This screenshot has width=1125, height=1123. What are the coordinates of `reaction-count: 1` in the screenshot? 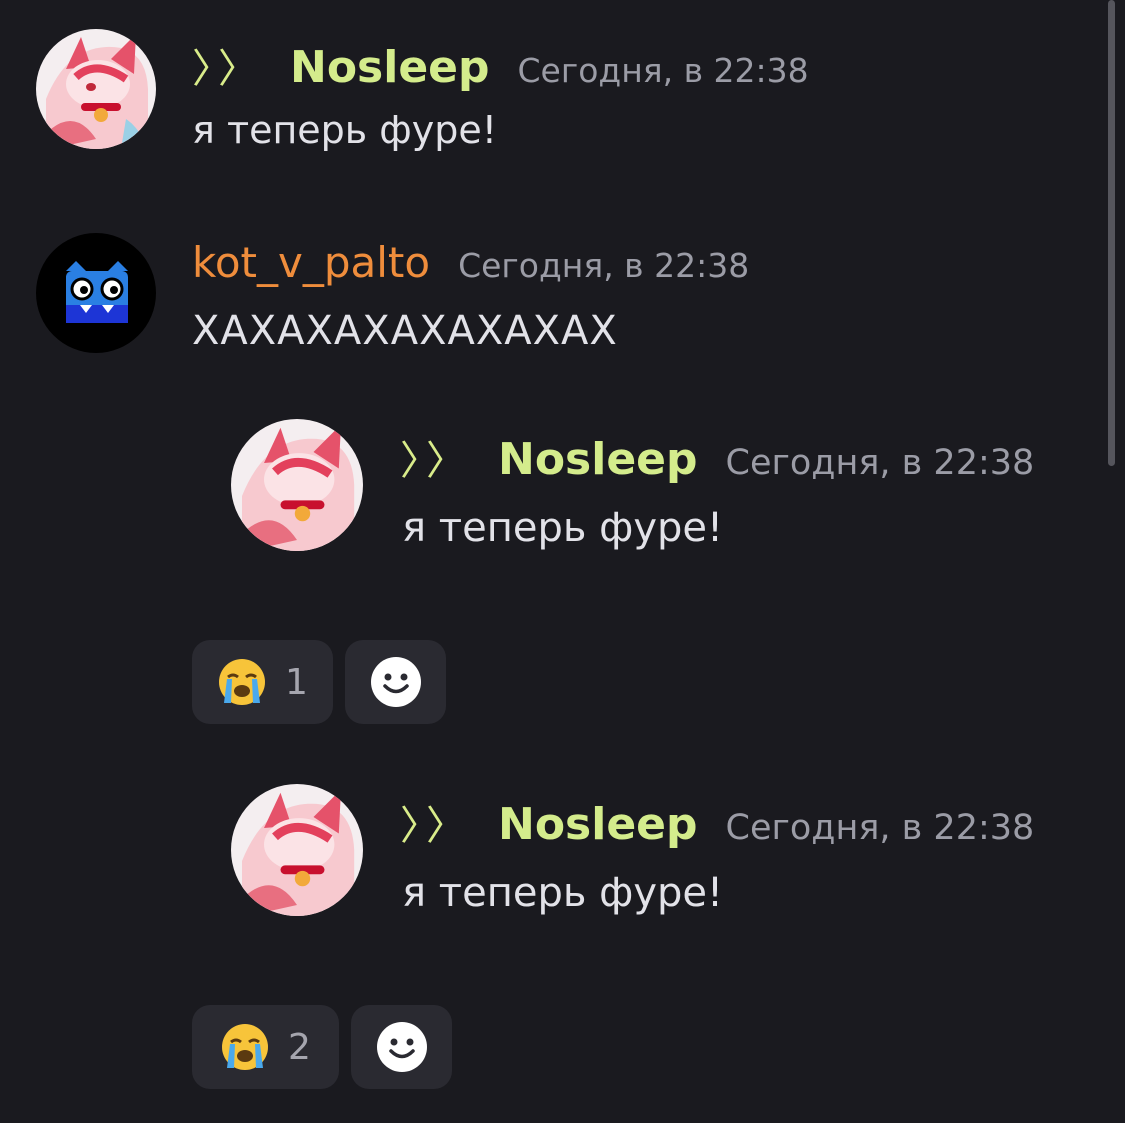 It's located at (296, 682).